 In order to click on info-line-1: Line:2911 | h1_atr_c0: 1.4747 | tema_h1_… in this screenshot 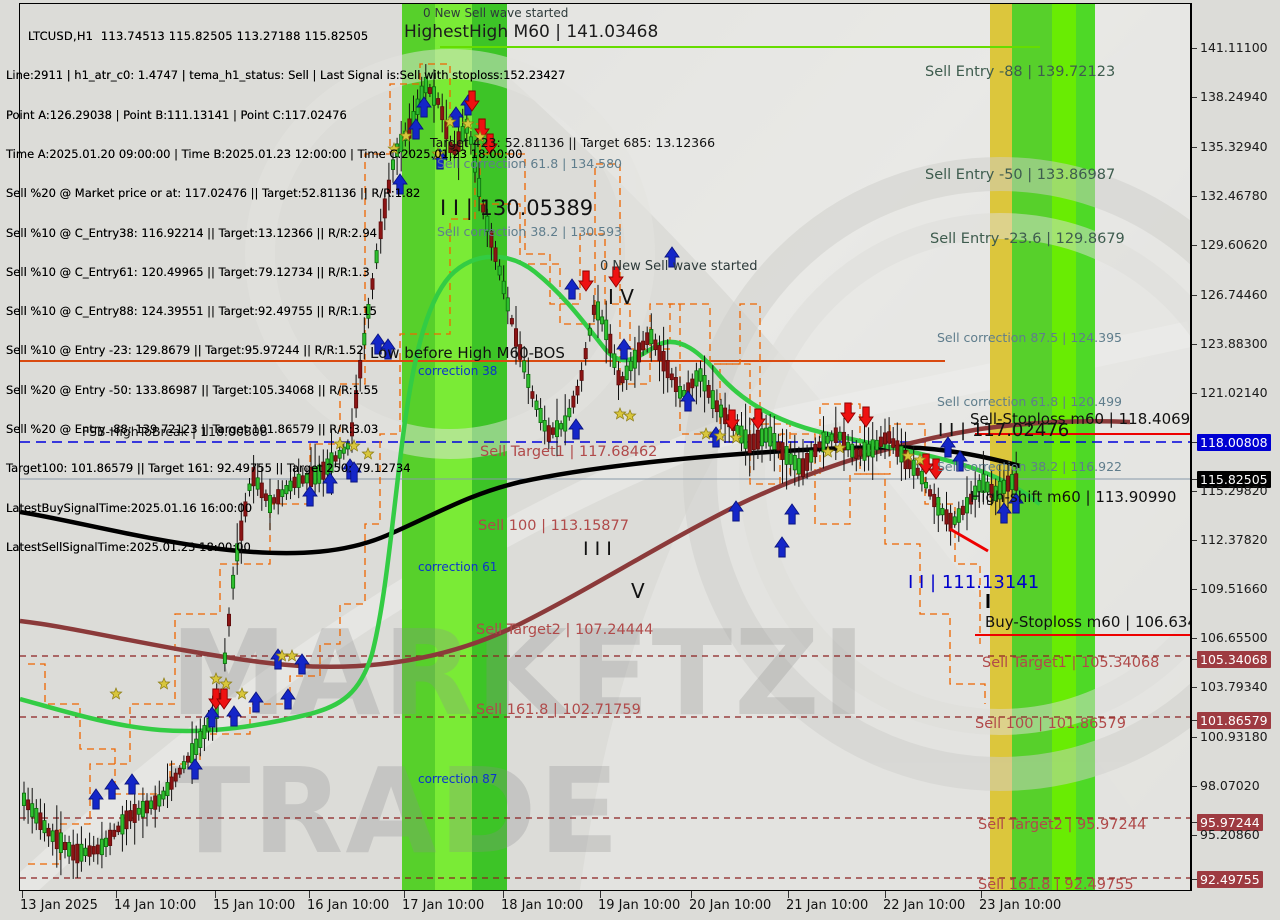, I will do `click(286, 75)`.